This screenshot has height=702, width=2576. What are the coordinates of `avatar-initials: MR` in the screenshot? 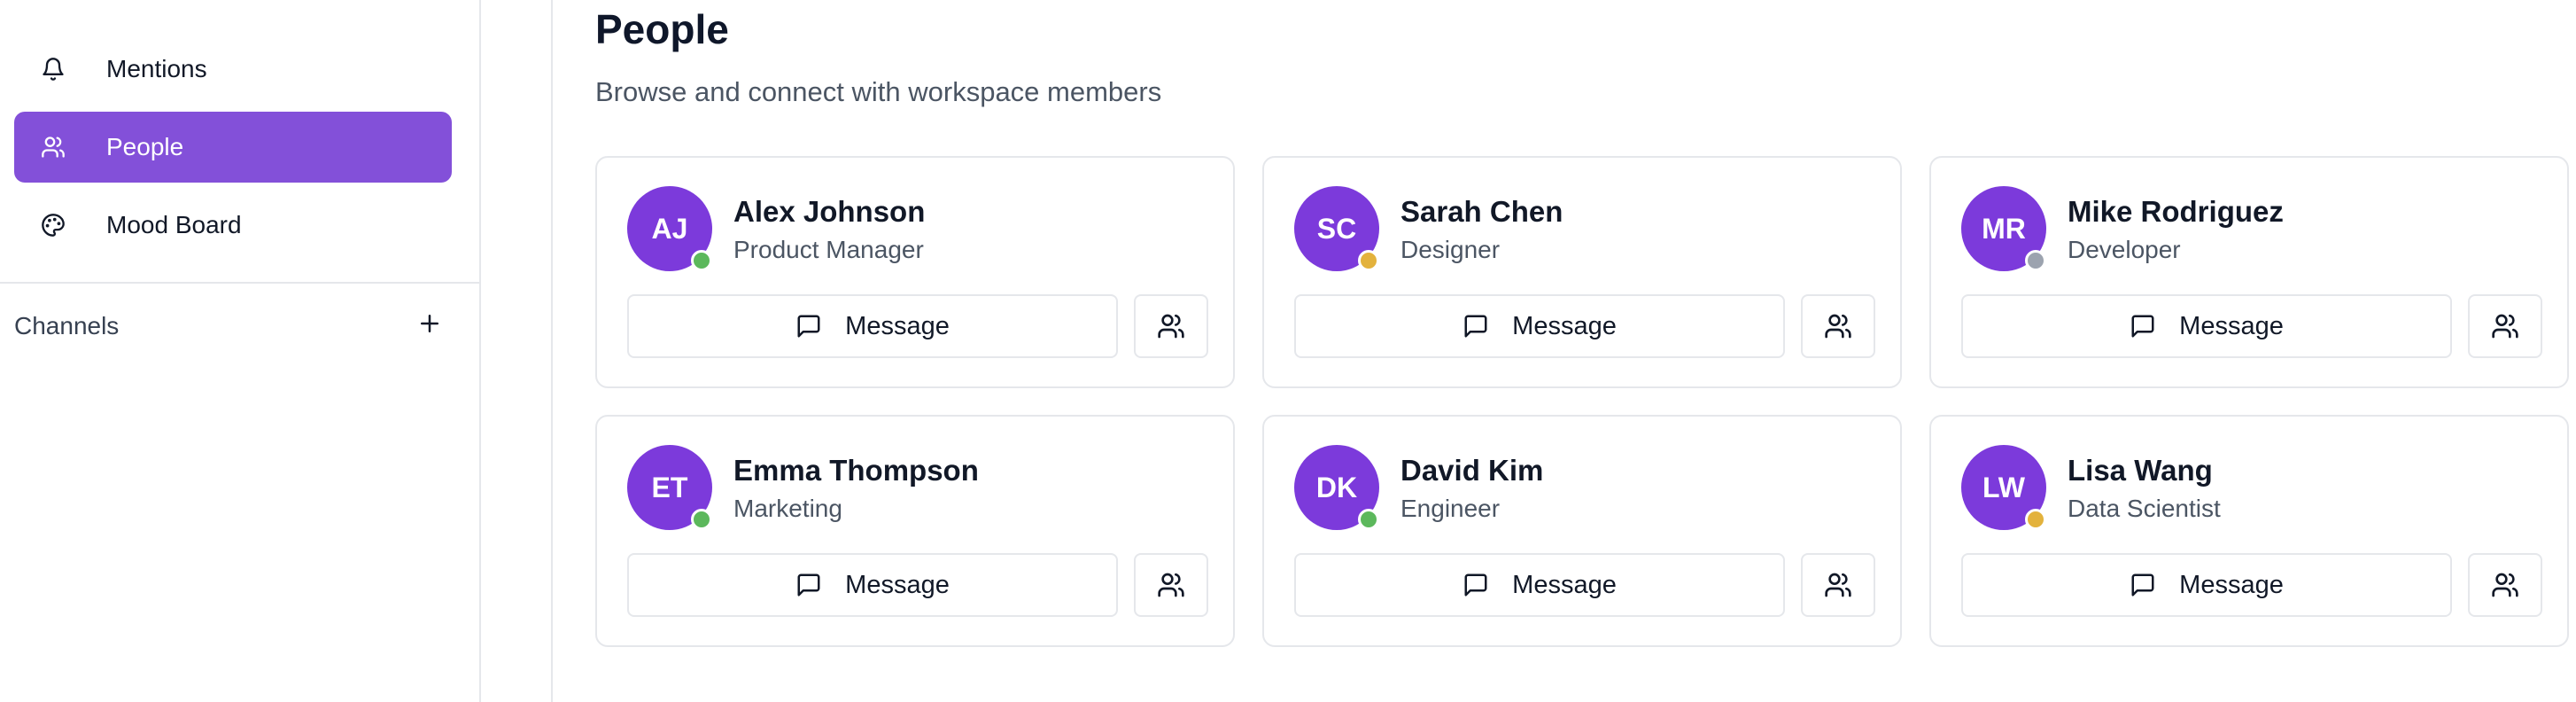 It's located at (2004, 228).